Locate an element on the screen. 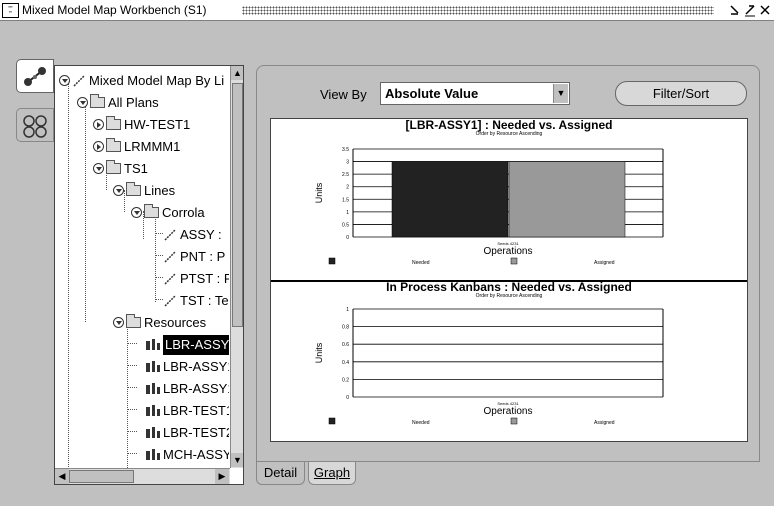  tree-node-all-plans: All Plans is located at coordinates (118, 102).